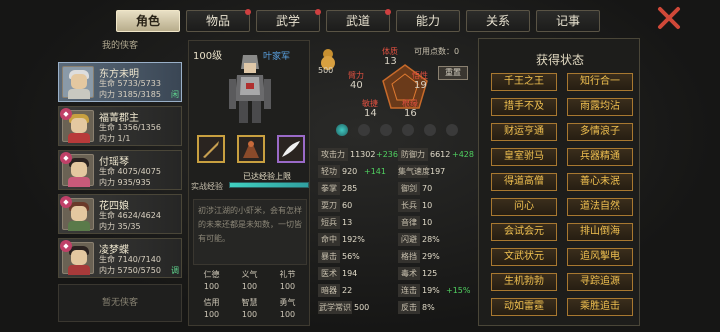 The image size is (720, 332). Describe the element at coordinates (524, 82) in the screenshot. I see `state-button: 千王之王` at that location.